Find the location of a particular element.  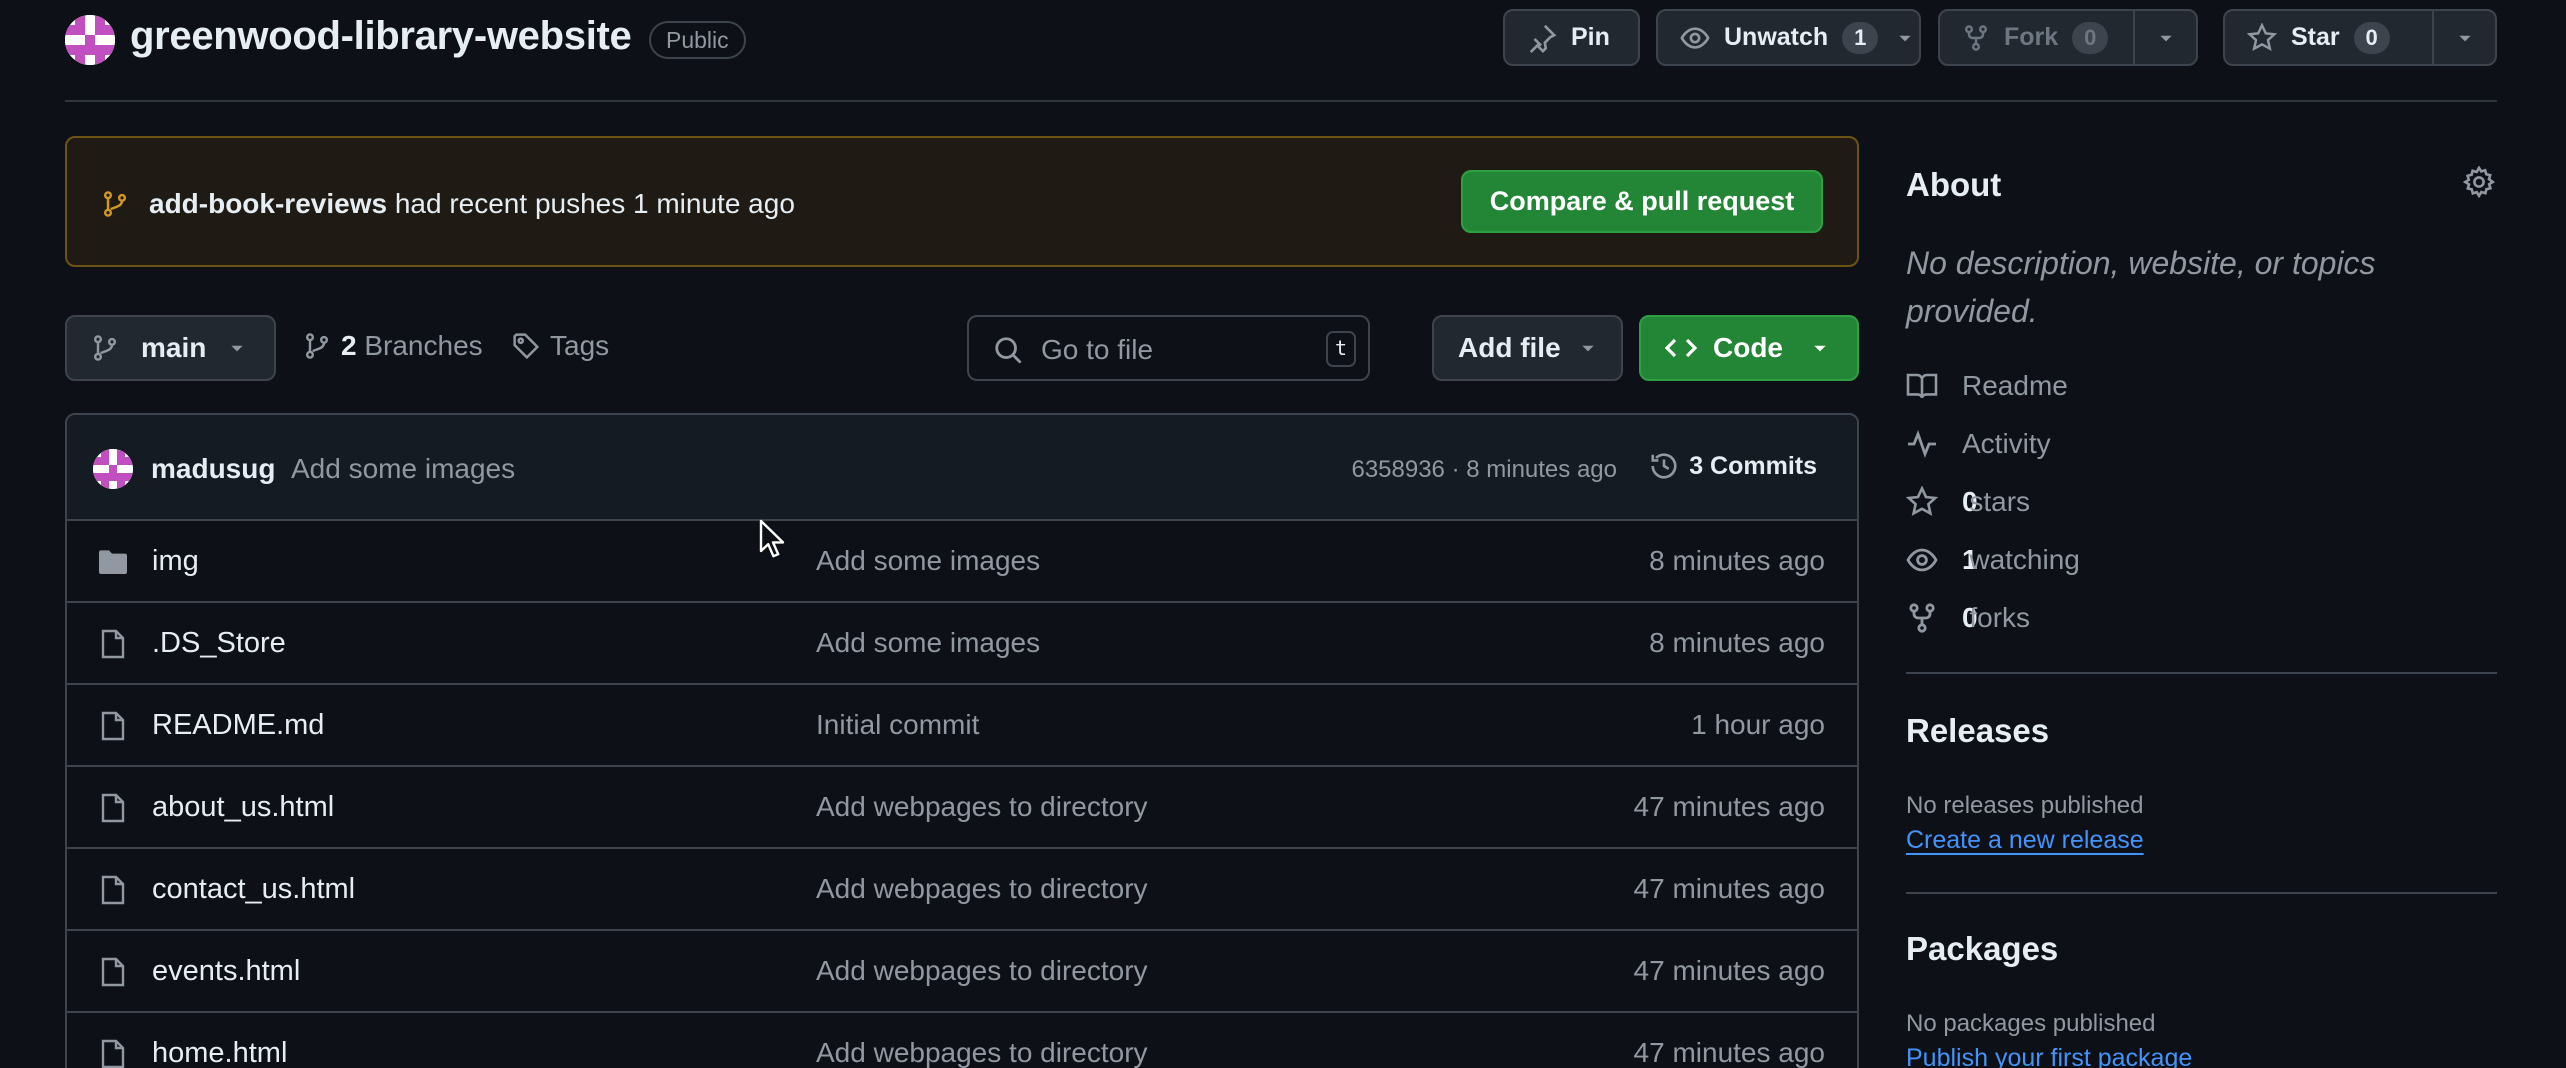

owner-avatar is located at coordinates (90, 40).